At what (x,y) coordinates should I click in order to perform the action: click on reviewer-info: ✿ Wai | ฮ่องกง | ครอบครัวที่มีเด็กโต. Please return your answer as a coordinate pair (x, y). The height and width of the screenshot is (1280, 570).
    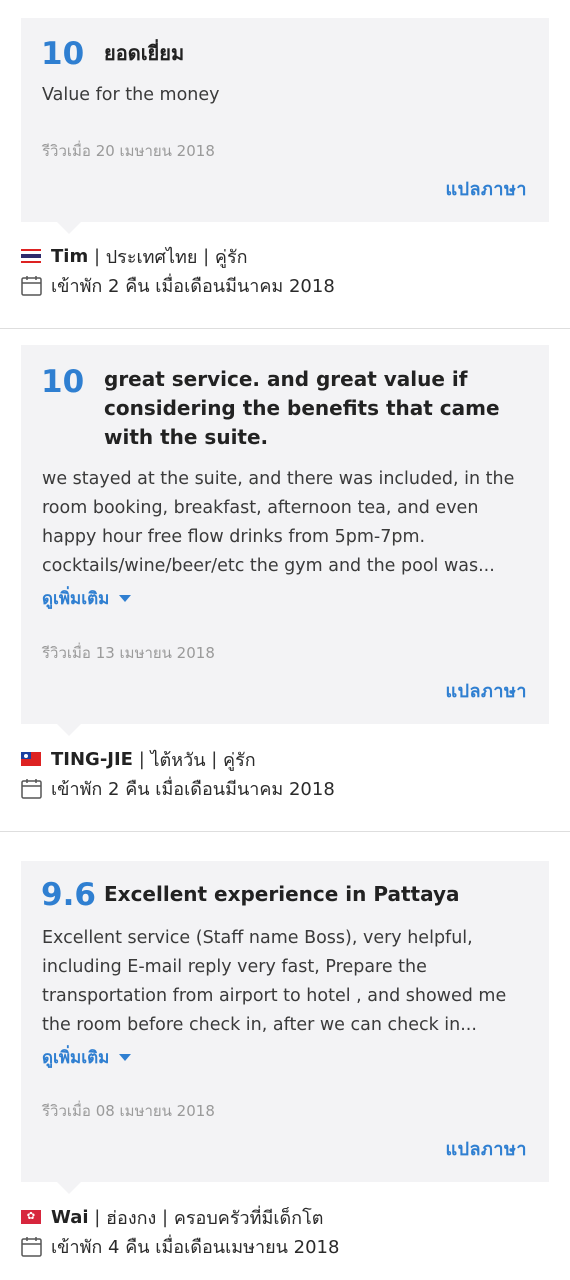
    Looking at the image, I should click on (172, 1217).